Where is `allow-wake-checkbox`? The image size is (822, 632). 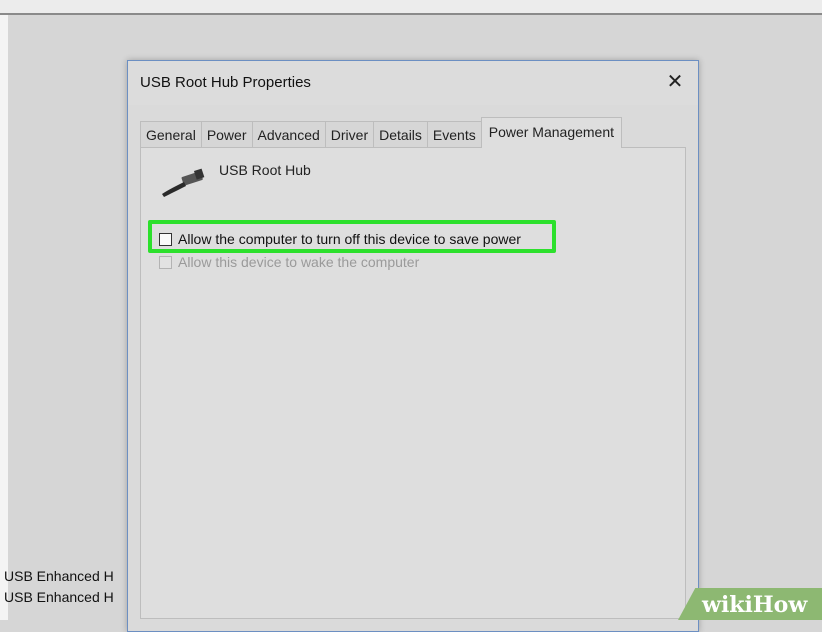
allow-wake-checkbox is located at coordinates (165, 262).